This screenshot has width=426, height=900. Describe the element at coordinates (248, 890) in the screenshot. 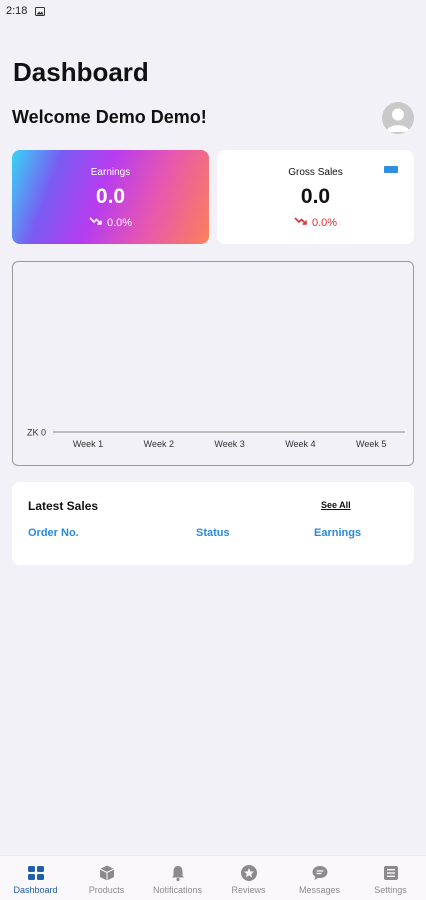

I see `nav-label-reviews: Reviews` at that location.